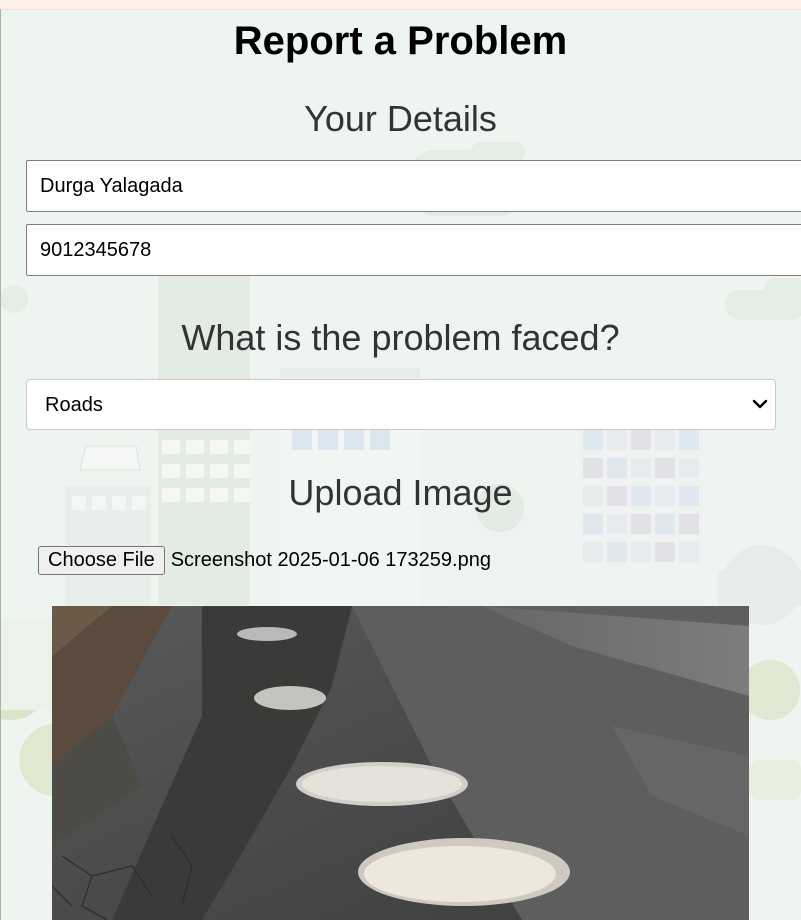 Image resolution: width=801 pixels, height=920 pixels. Describe the element at coordinates (413, 250) in the screenshot. I see `phone-field` at that location.